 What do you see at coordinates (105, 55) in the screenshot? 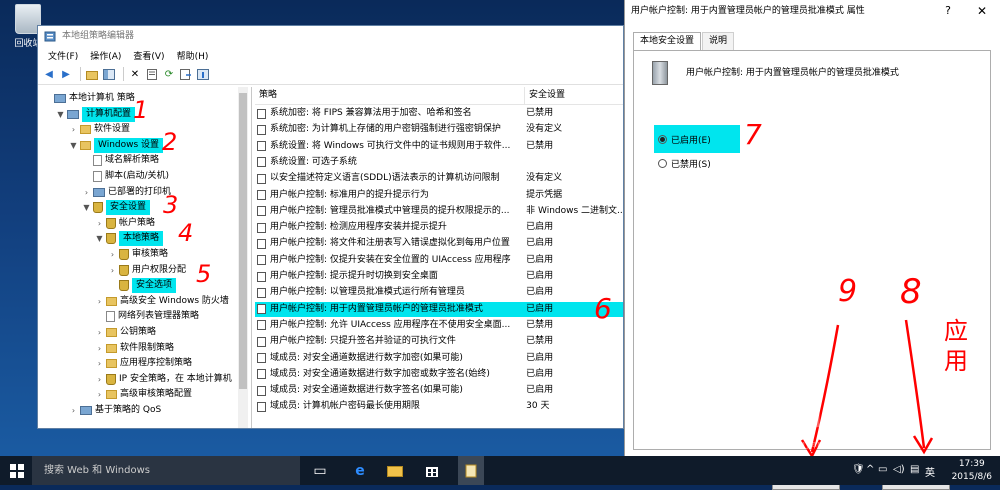
I see `menu-action: 操作(A)` at bounding box center [105, 55].